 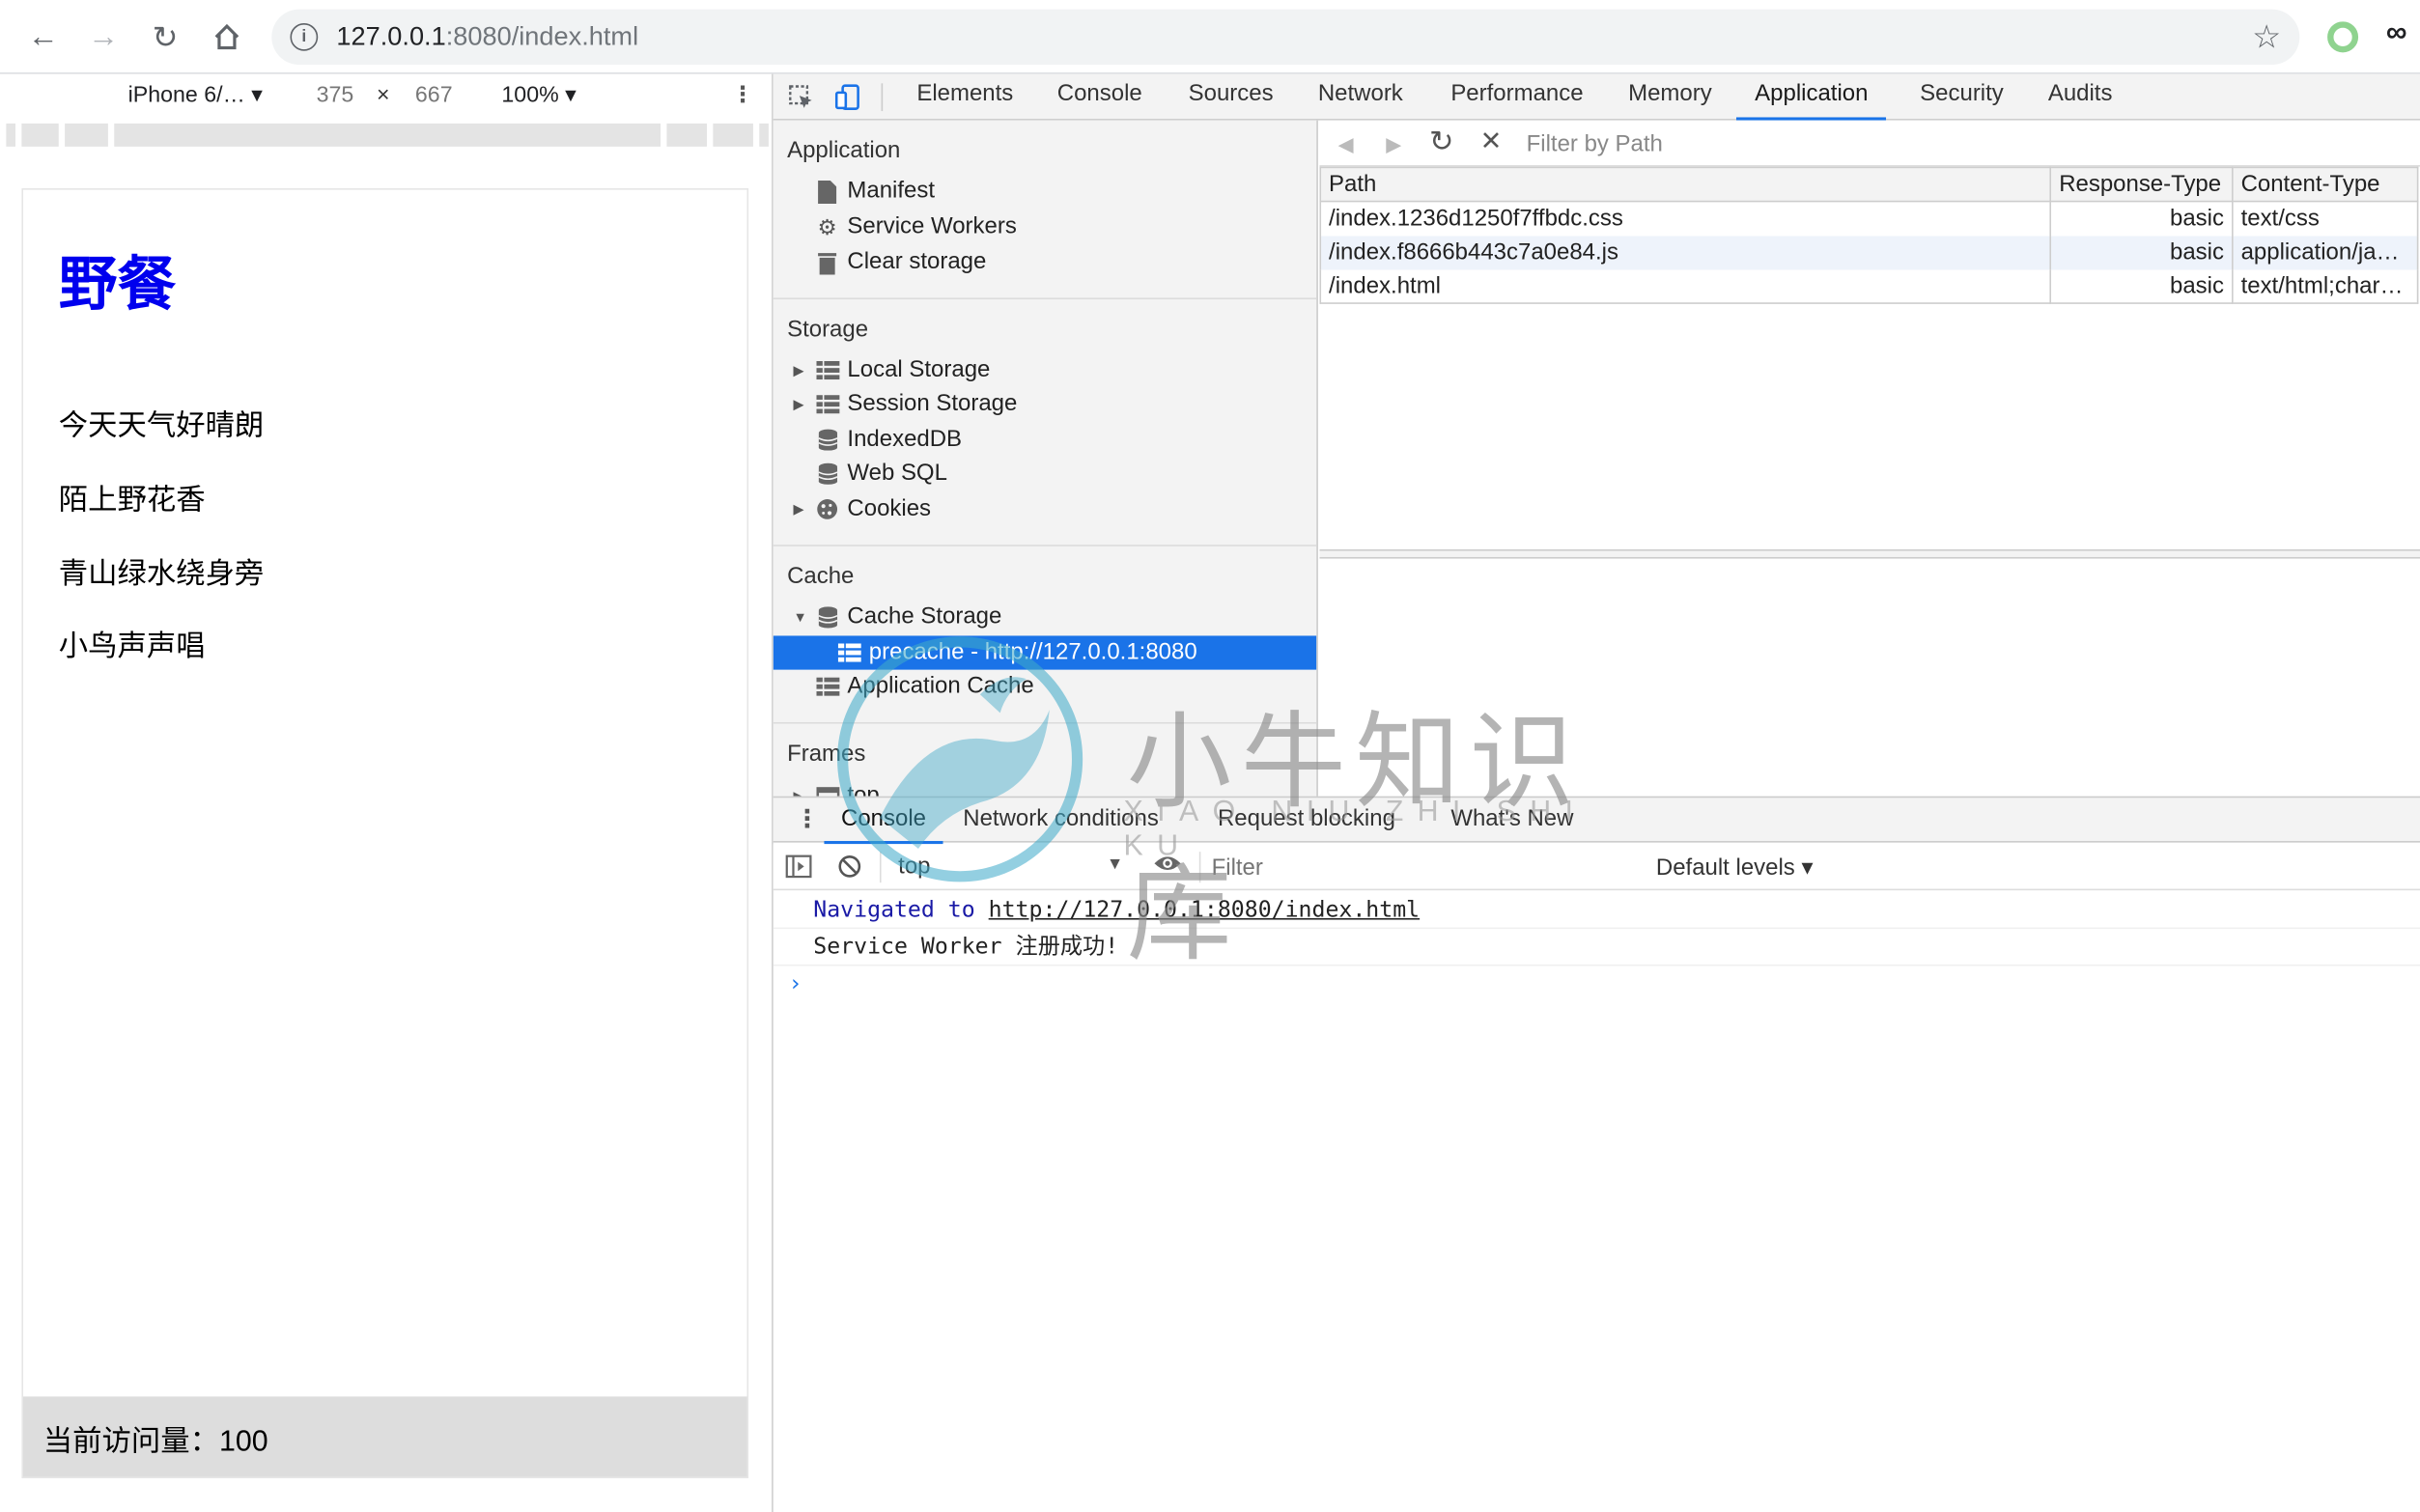 I want to click on column-header-content-type: Content-Type, so click(x=2325, y=185).